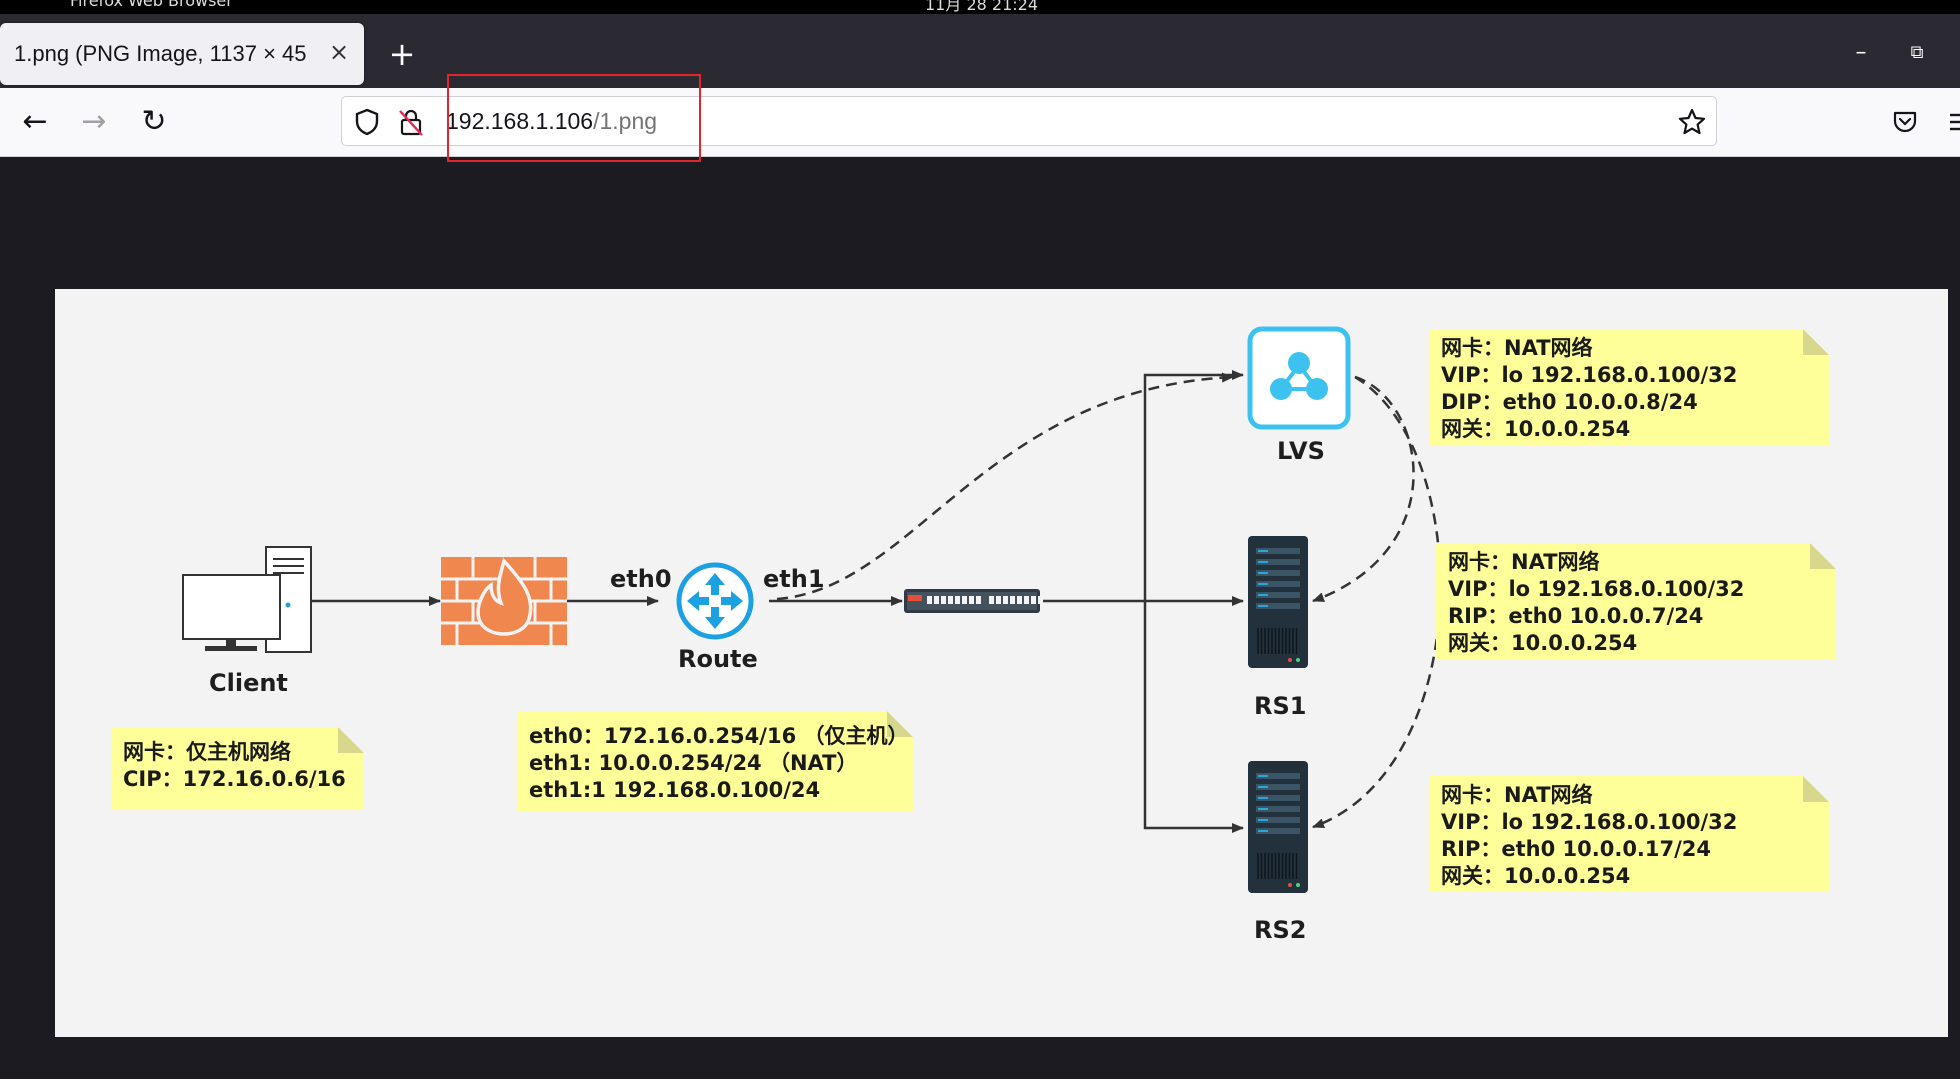 This screenshot has height=1079, width=1960. I want to click on minimize-button: –, so click(1861, 53).